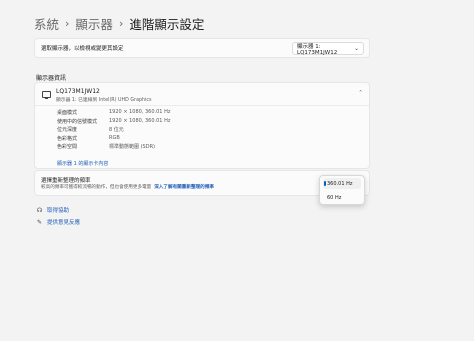 The height and width of the screenshot is (341, 474). Describe the element at coordinates (360, 93) in the screenshot. I see `chevron-up-icon: ˄` at that location.